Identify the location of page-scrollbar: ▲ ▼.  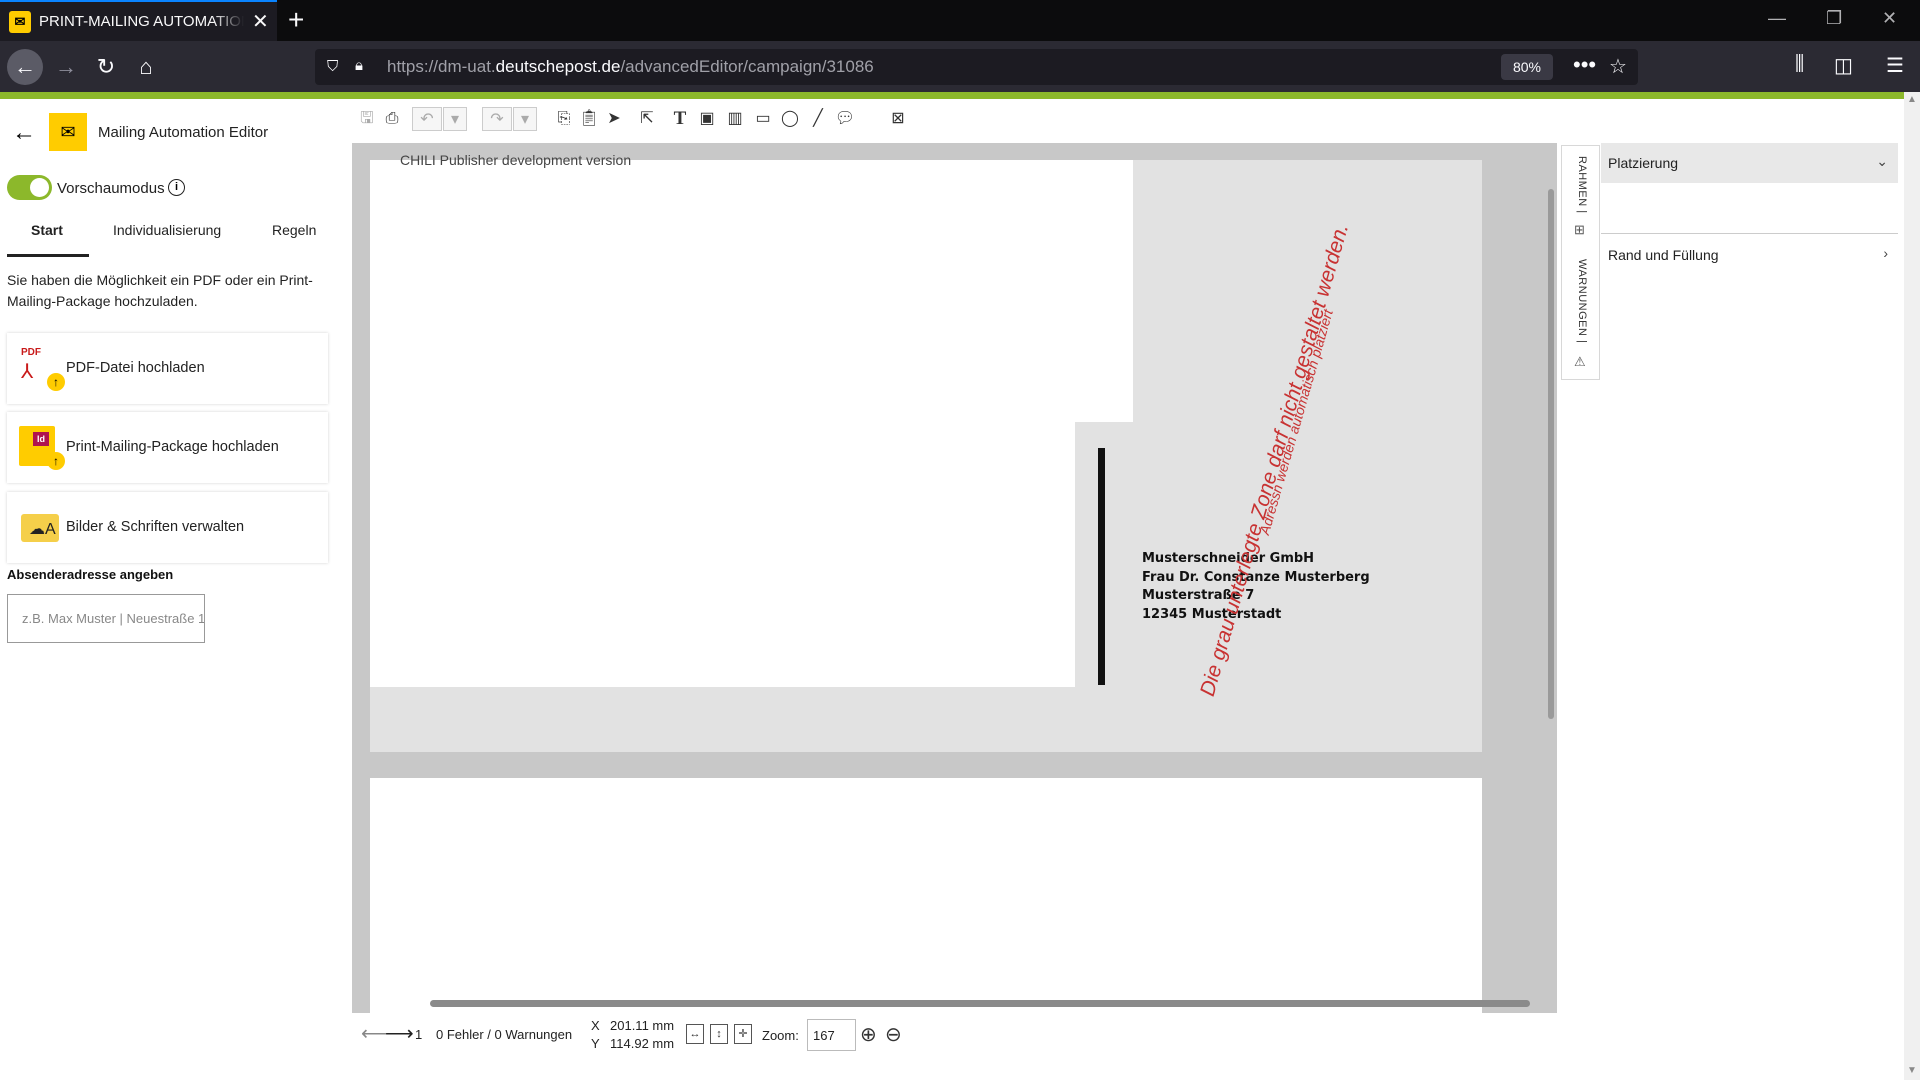
(1912, 586).